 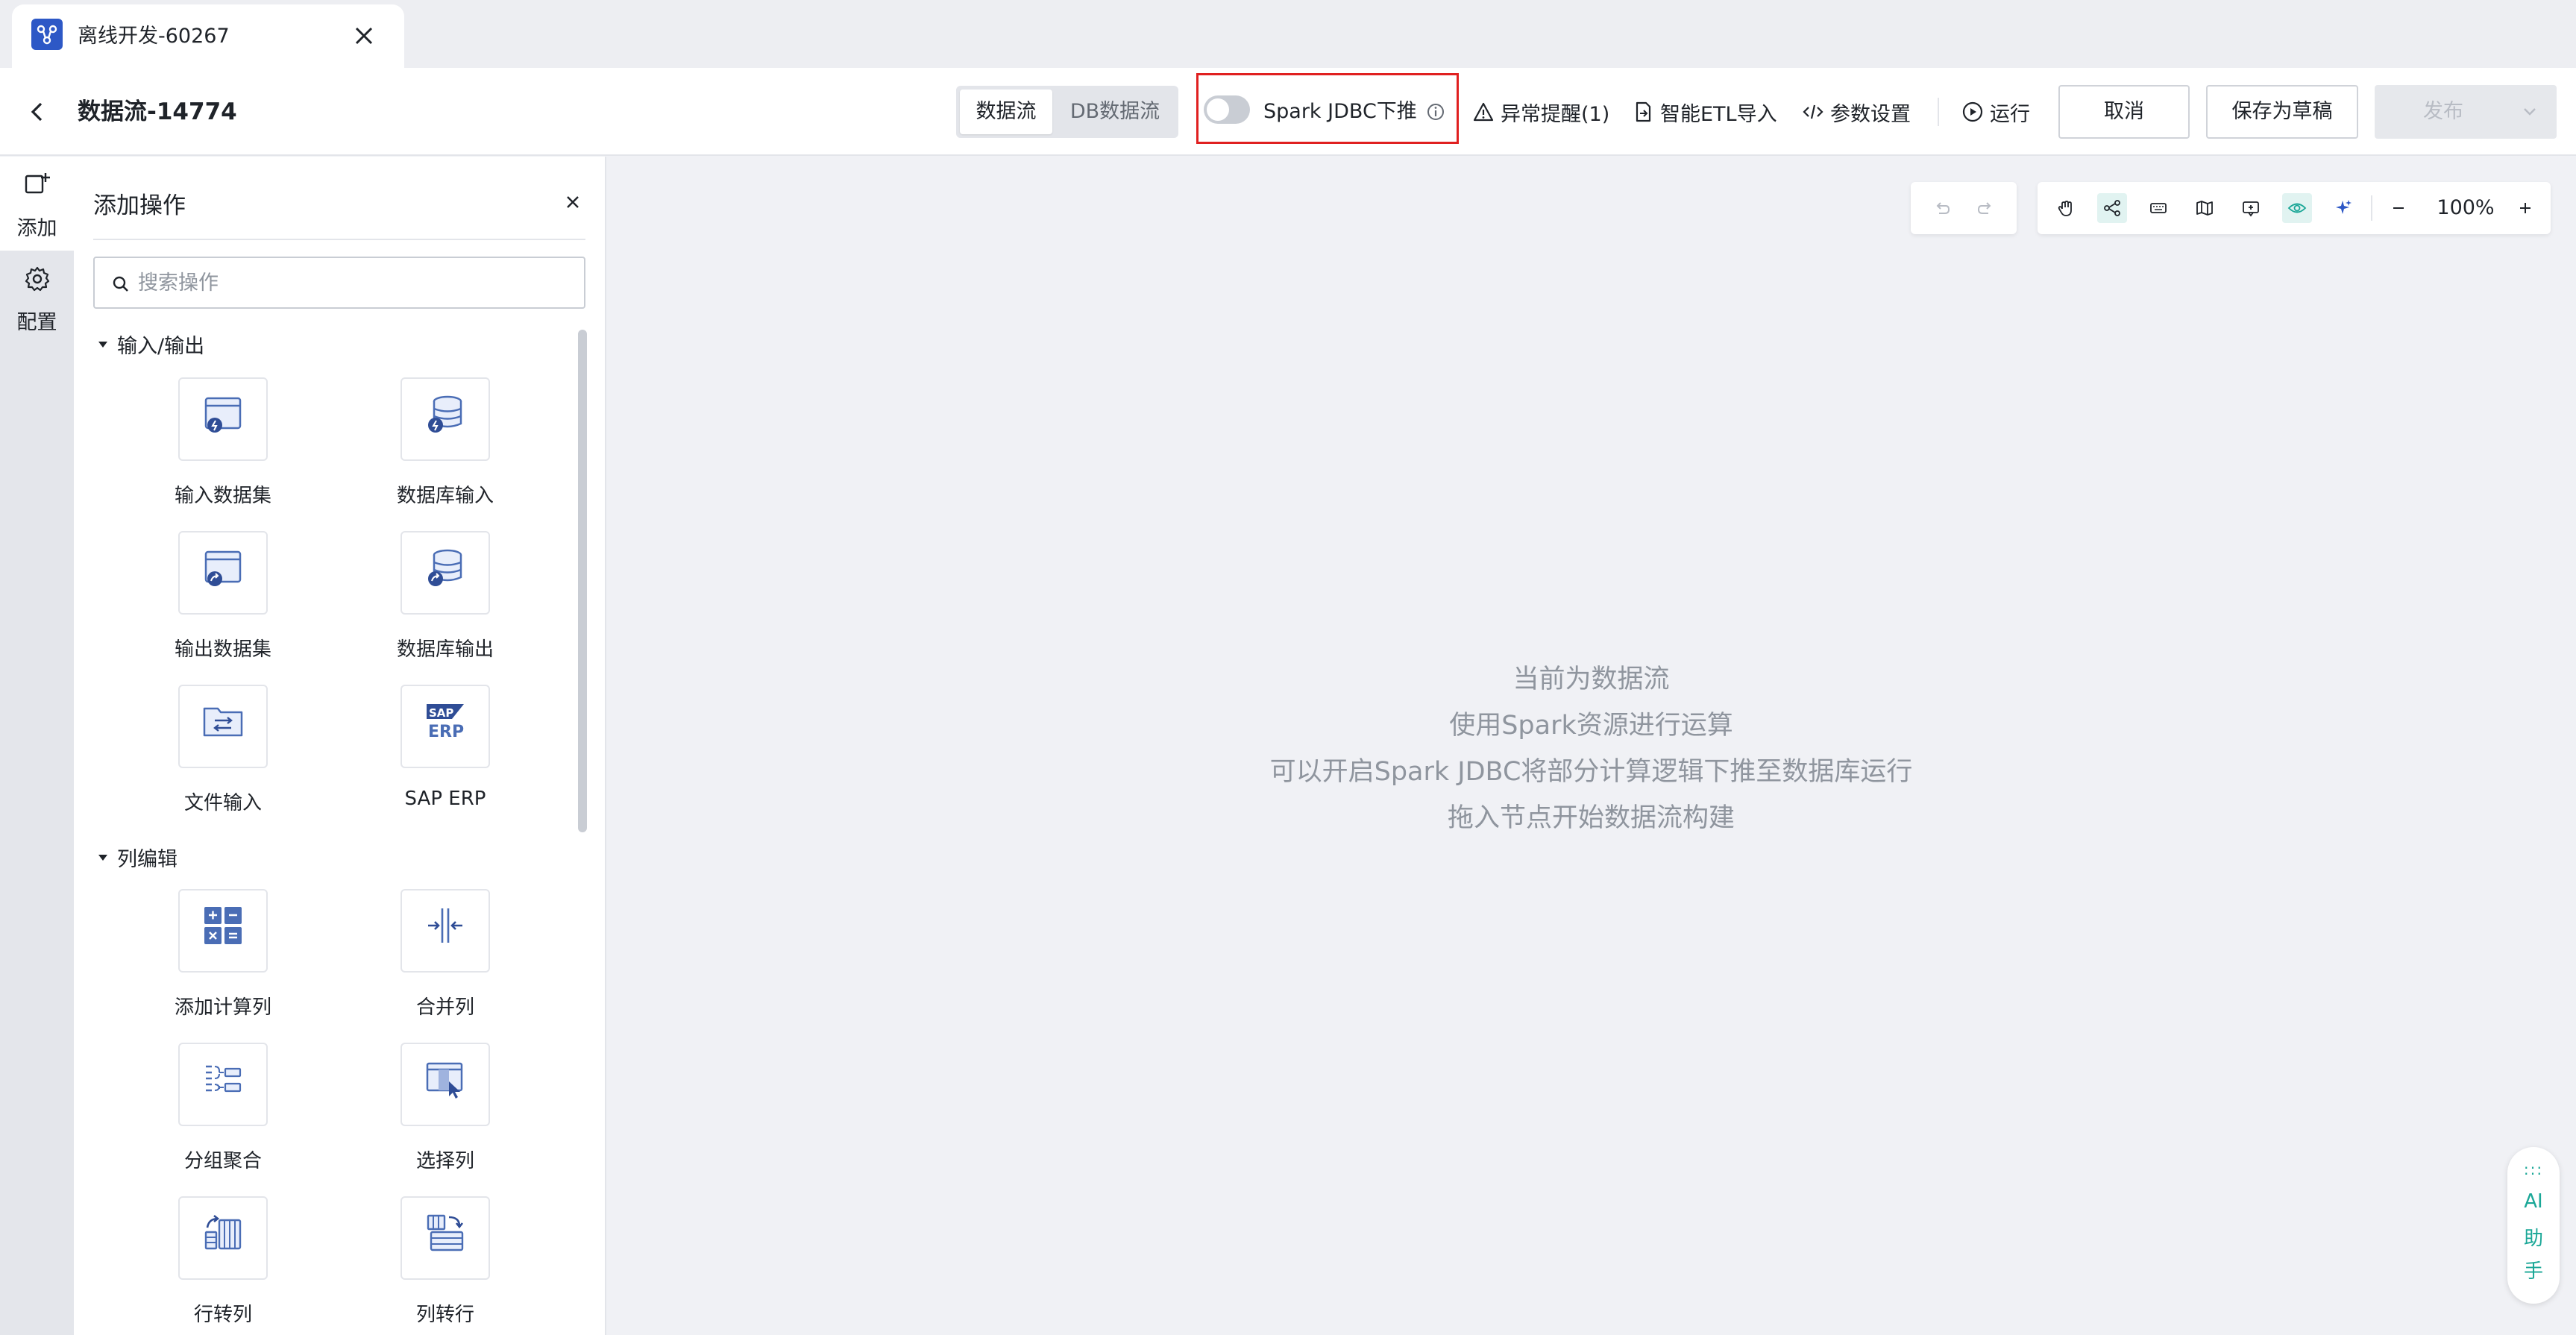 What do you see at coordinates (223, 598) in the screenshot?
I see `op-output-dataset: 输出数据集` at bounding box center [223, 598].